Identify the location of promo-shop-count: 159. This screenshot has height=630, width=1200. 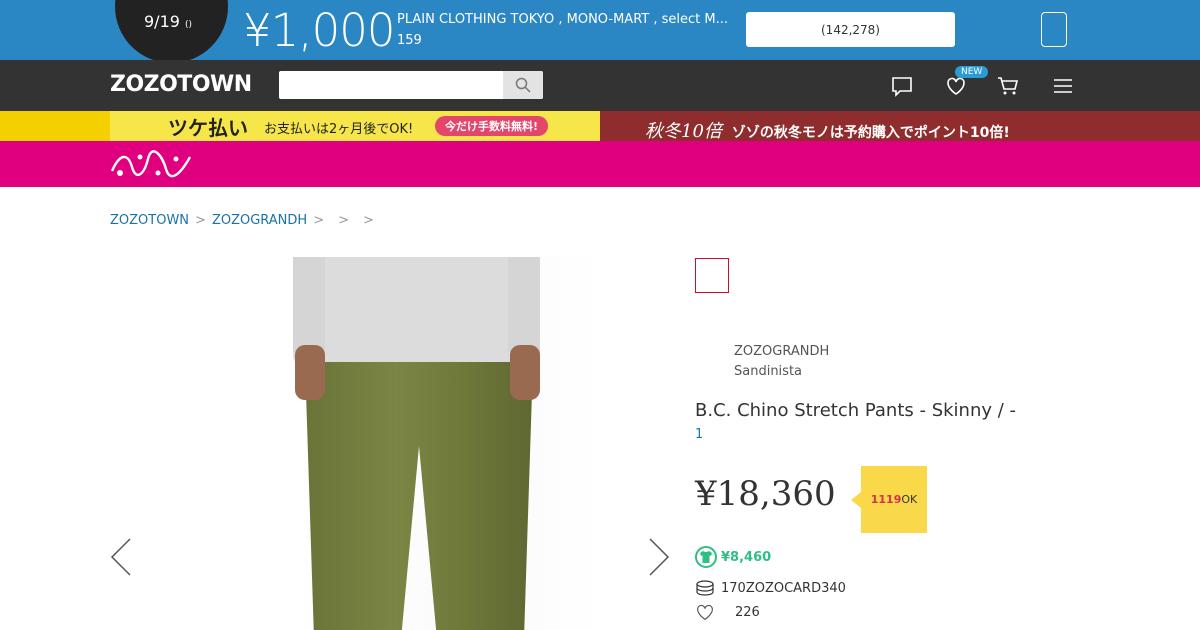
(409, 40).